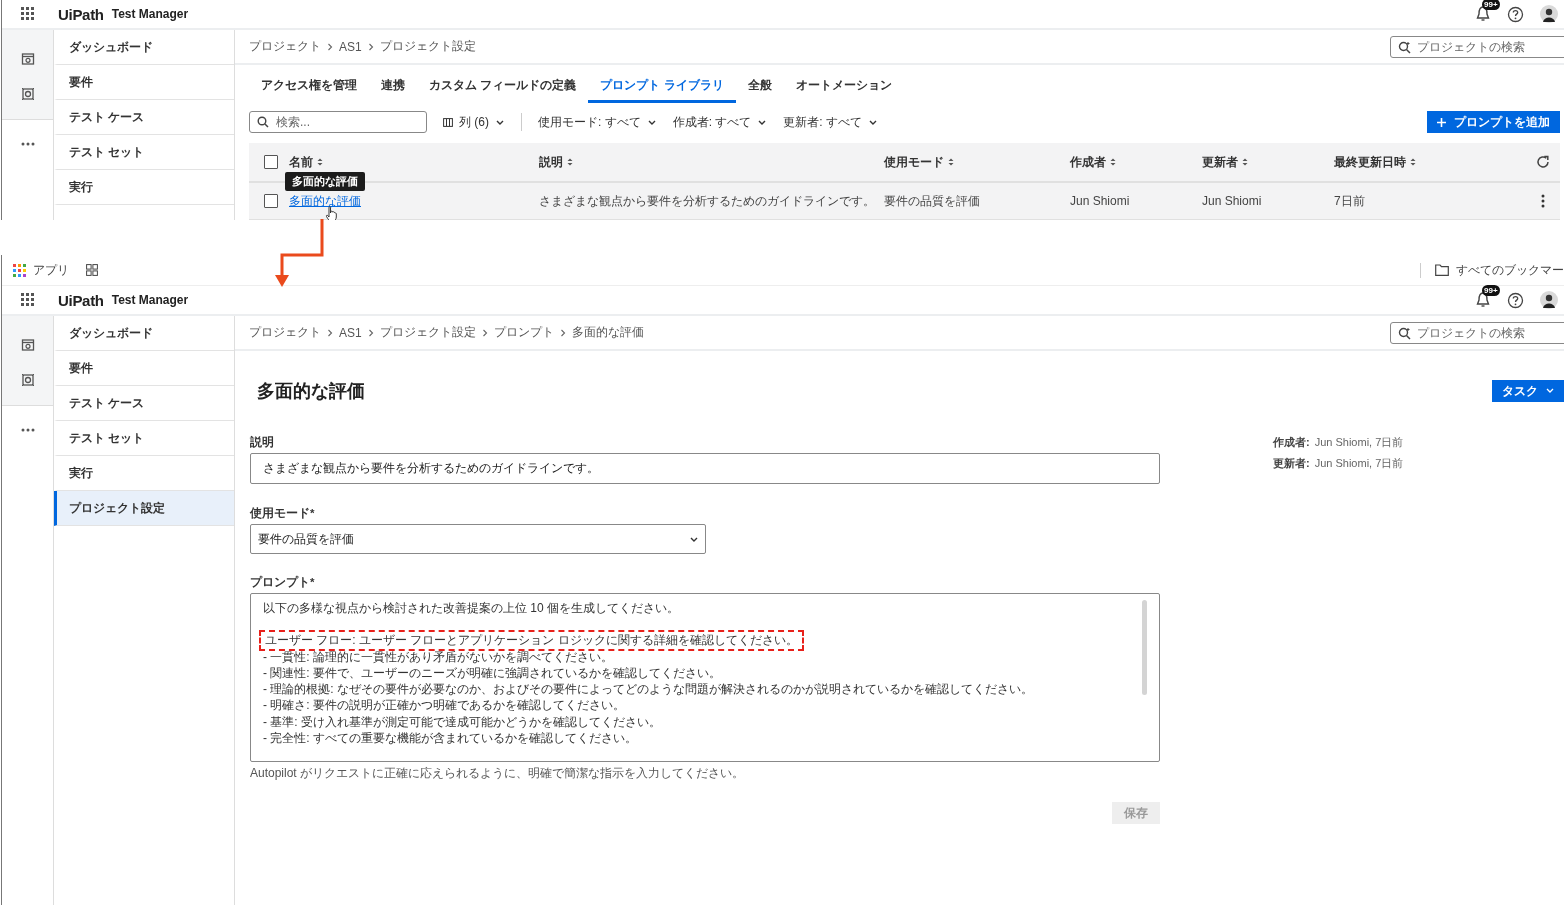 This screenshot has width=1564, height=905. I want to click on columns-icon, so click(448, 122).